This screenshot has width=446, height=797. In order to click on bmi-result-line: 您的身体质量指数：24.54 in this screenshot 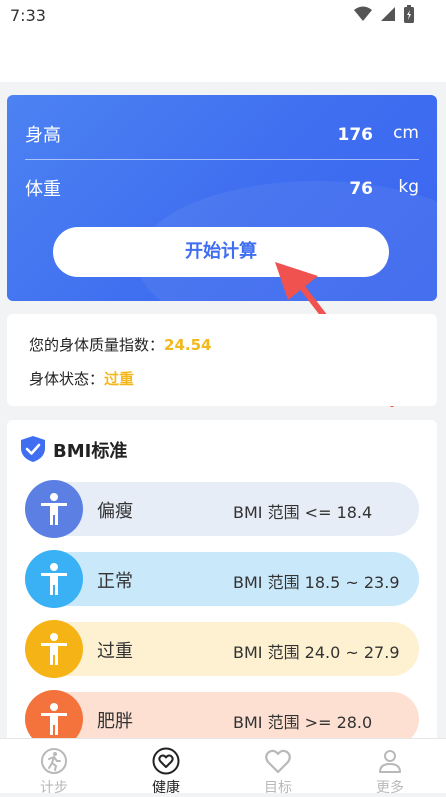, I will do `click(120, 344)`.